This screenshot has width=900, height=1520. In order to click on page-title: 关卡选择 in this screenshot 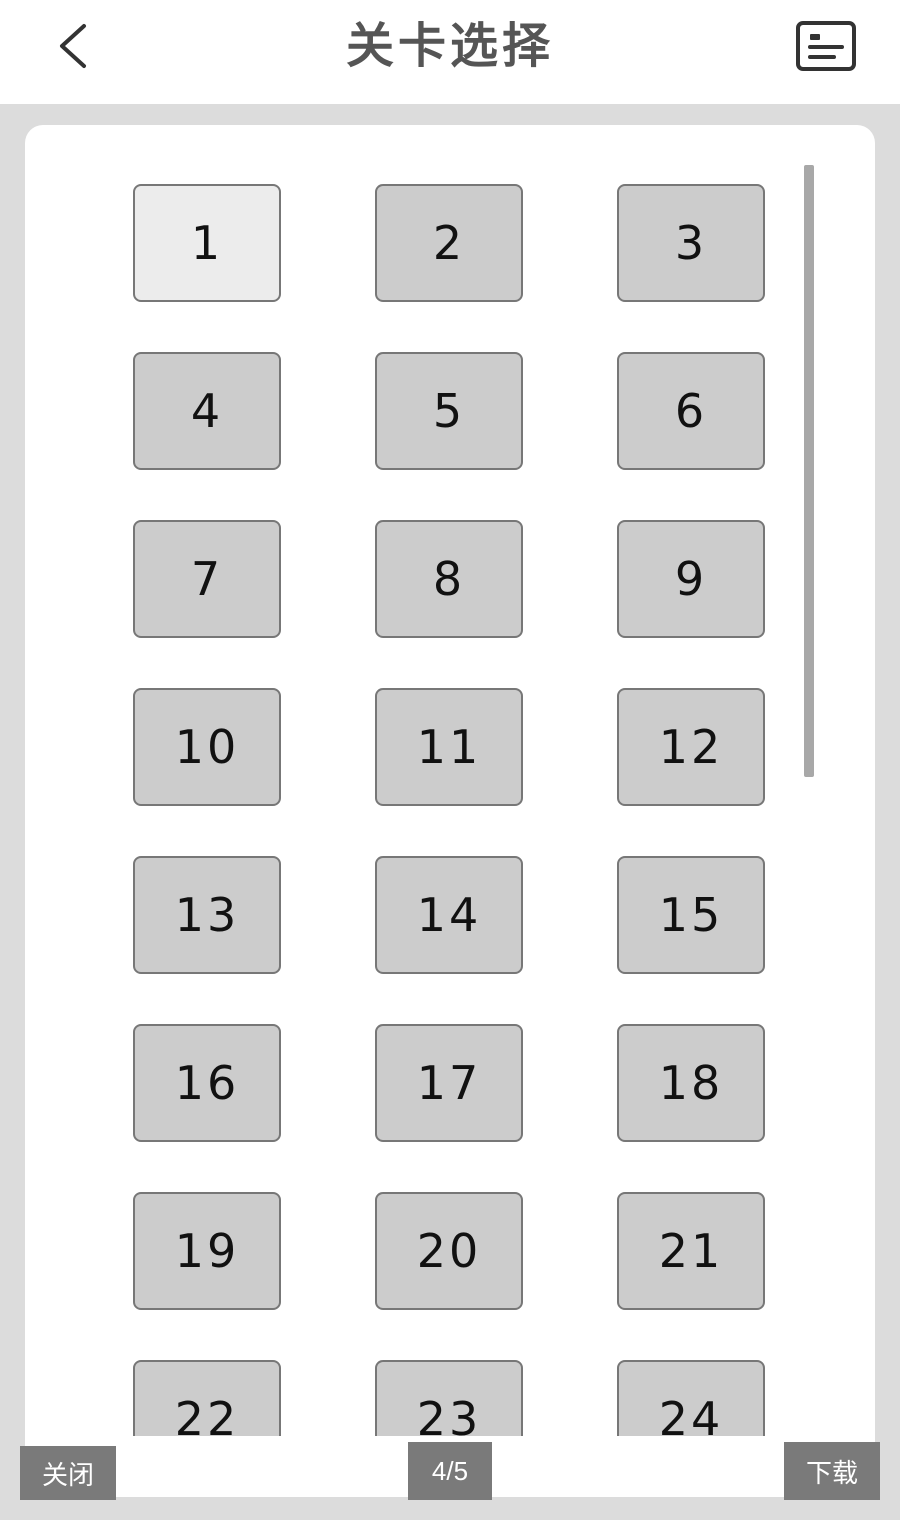, I will do `click(449, 46)`.